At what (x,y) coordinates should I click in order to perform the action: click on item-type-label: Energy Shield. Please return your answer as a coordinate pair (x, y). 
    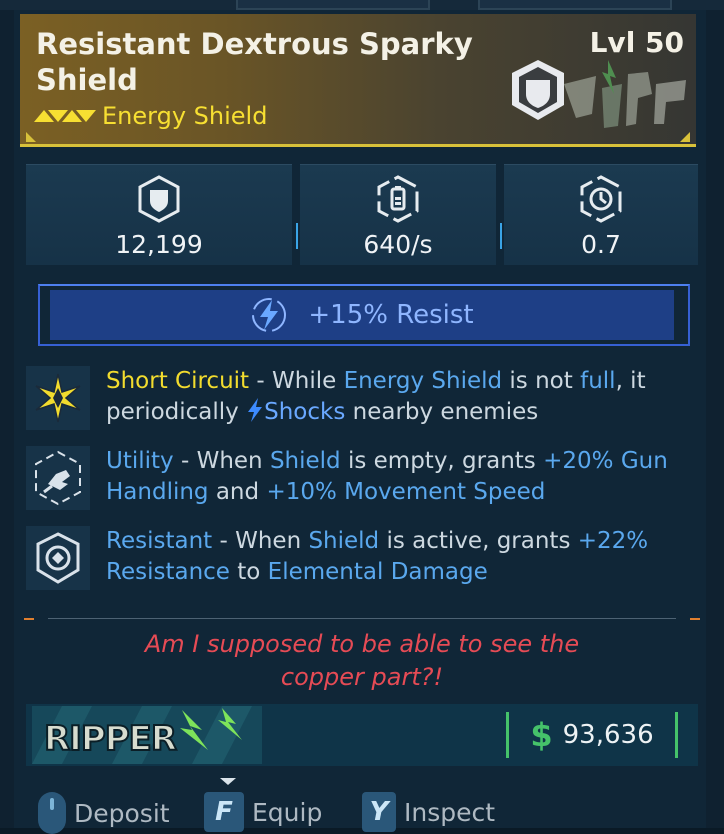
    Looking at the image, I should click on (185, 116).